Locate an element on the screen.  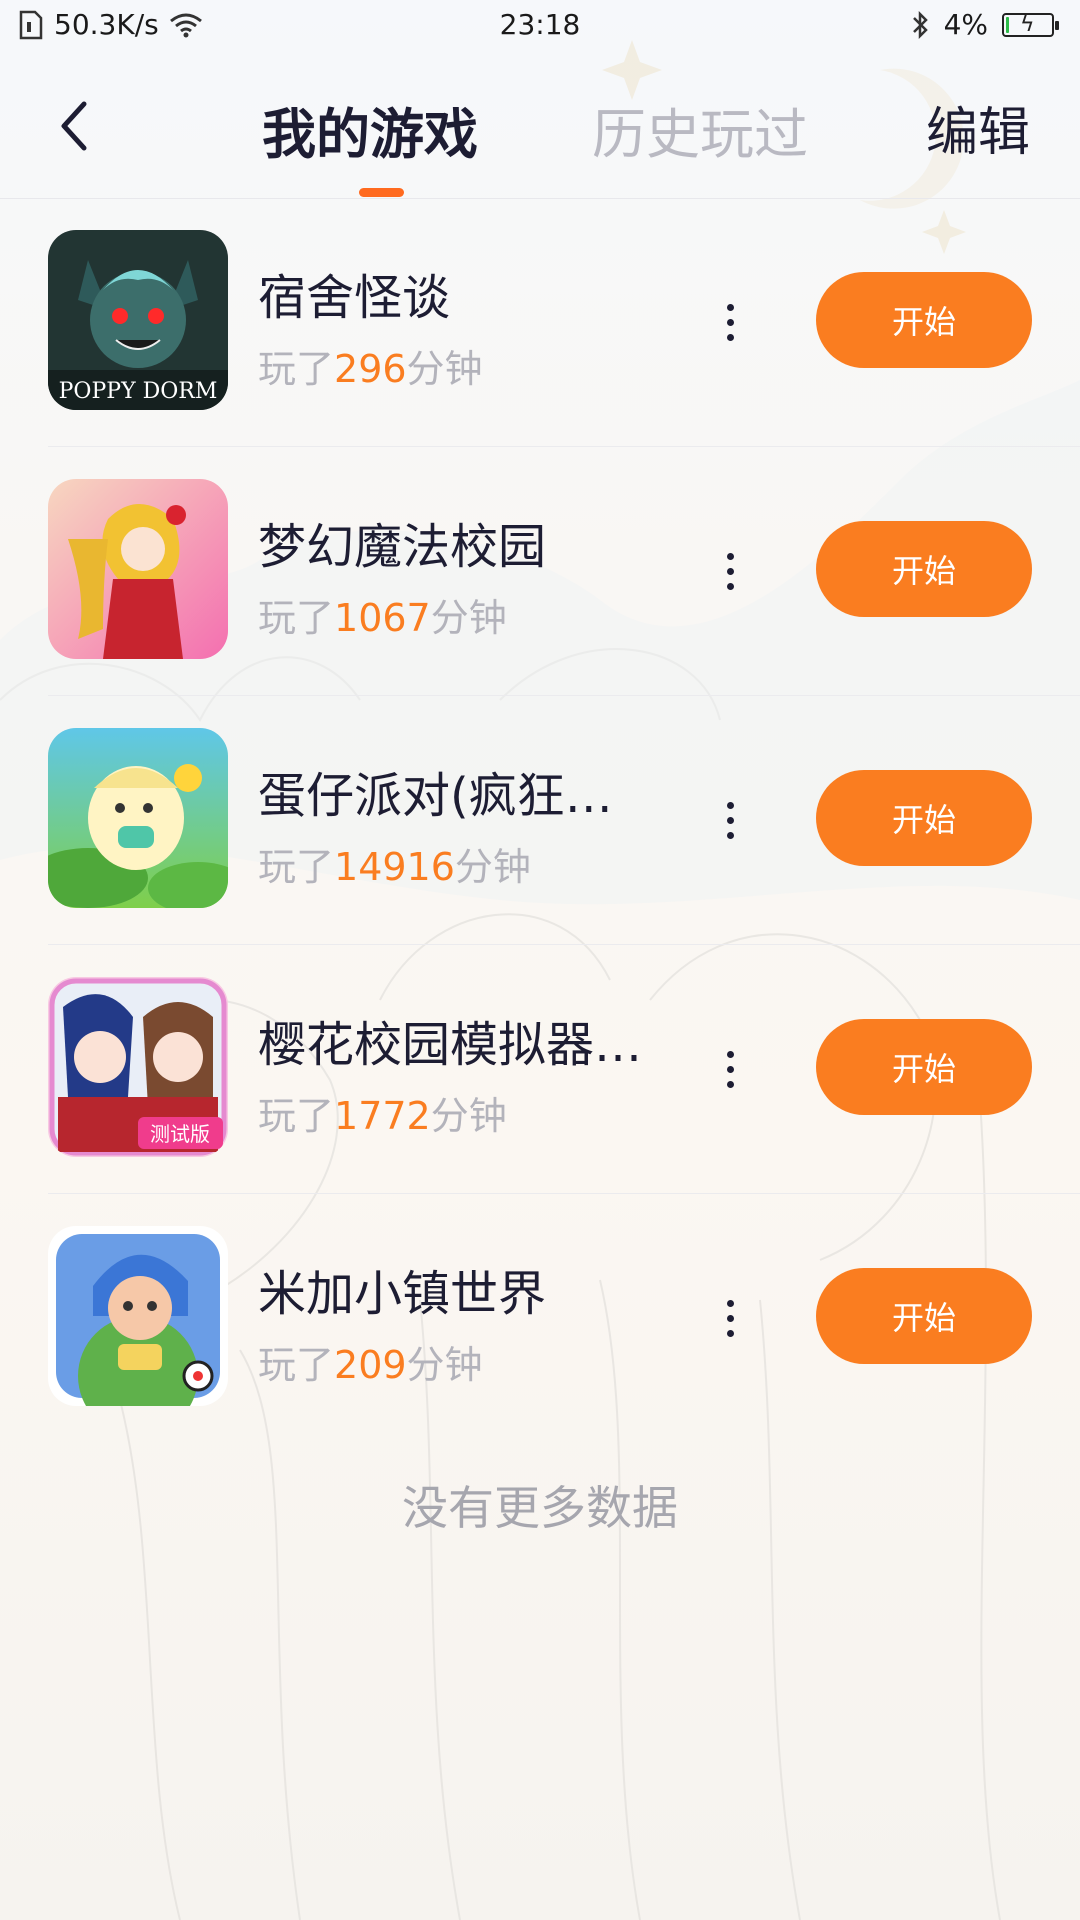
active-tab-indicator is located at coordinates (381, 192).